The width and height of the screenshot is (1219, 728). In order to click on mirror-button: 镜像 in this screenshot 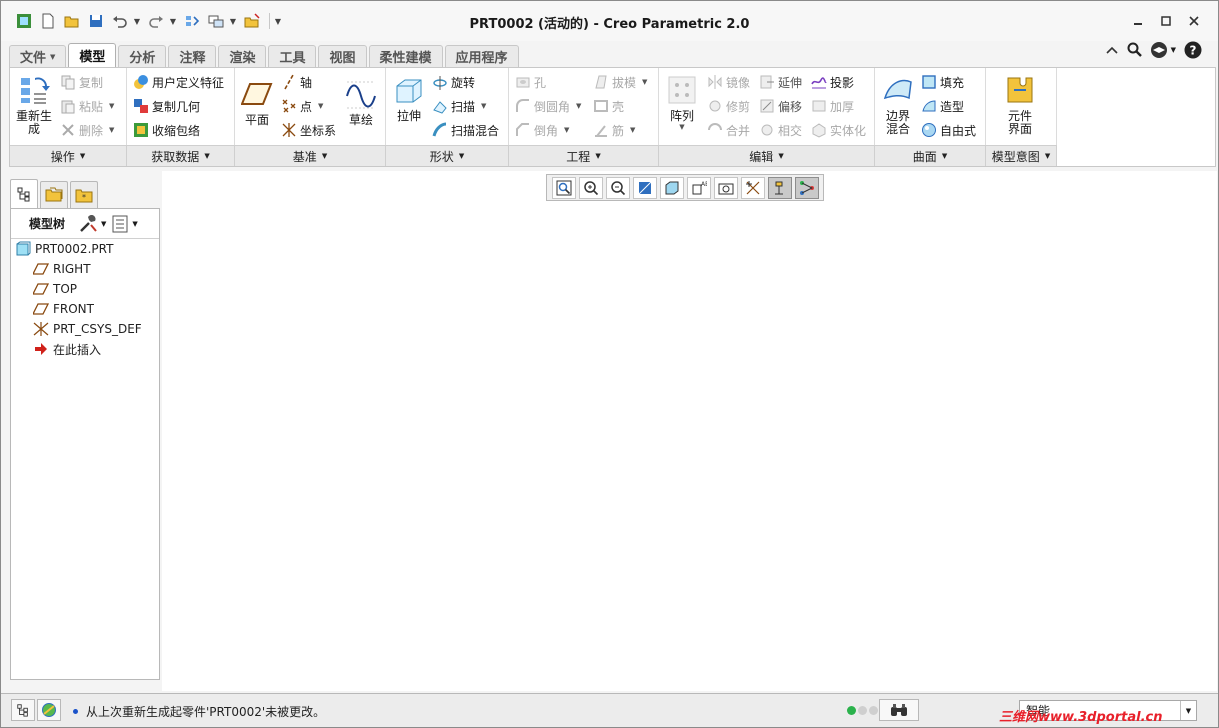, I will do `click(728, 82)`.